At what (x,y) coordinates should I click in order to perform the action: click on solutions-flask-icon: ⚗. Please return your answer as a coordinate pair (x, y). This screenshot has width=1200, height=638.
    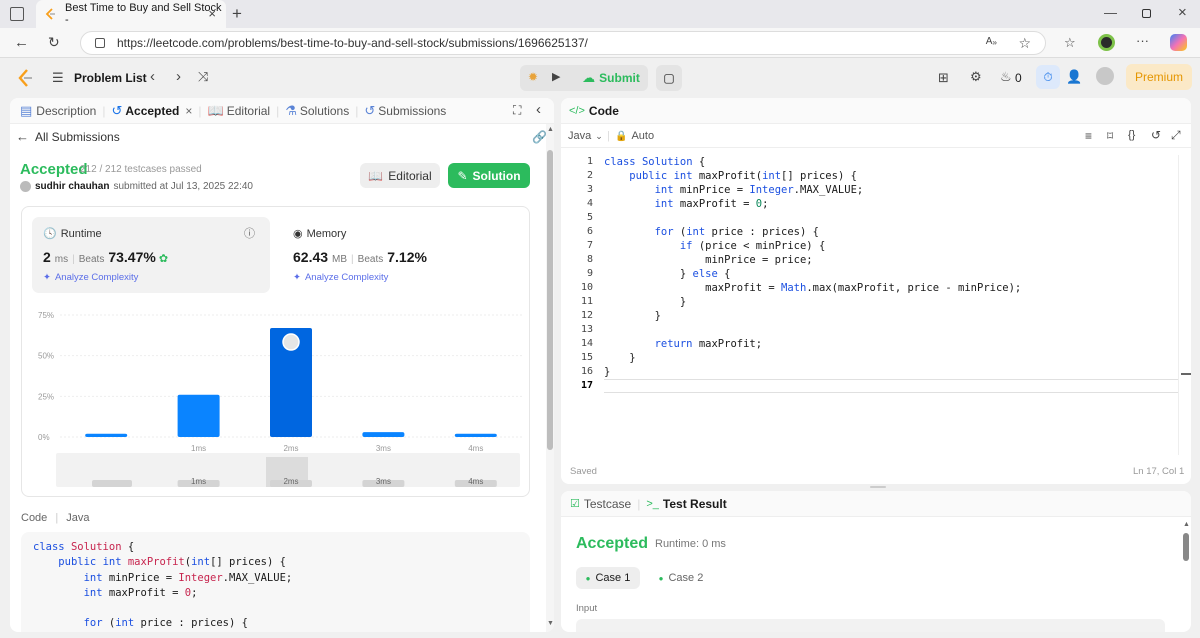
    Looking at the image, I should click on (291, 110).